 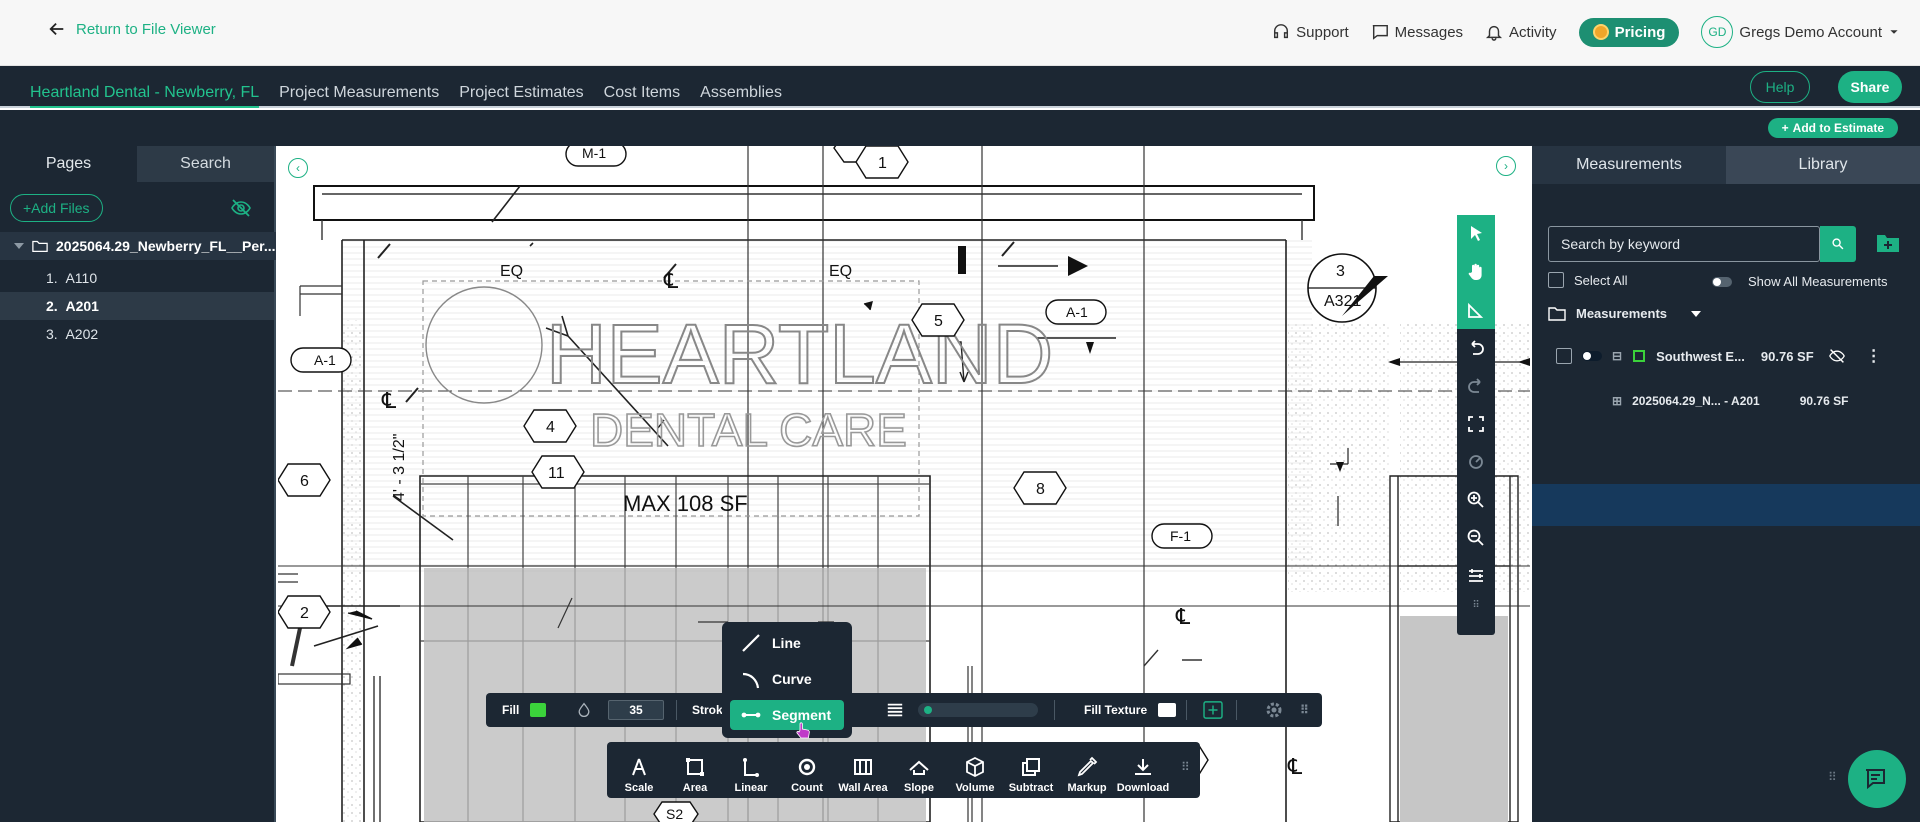 I want to click on next-page-button: ›, so click(x=1506, y=166).